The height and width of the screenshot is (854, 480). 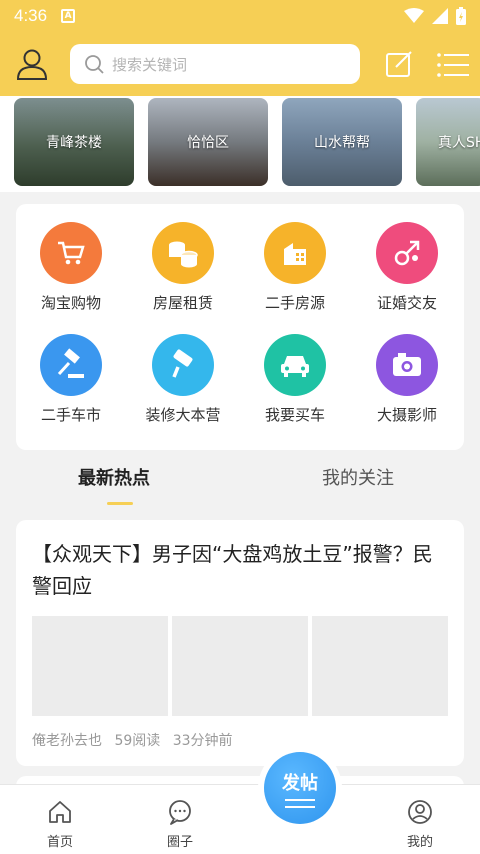 I want to click on banner-item: 山水帮帮, so click(x=342, y=142).